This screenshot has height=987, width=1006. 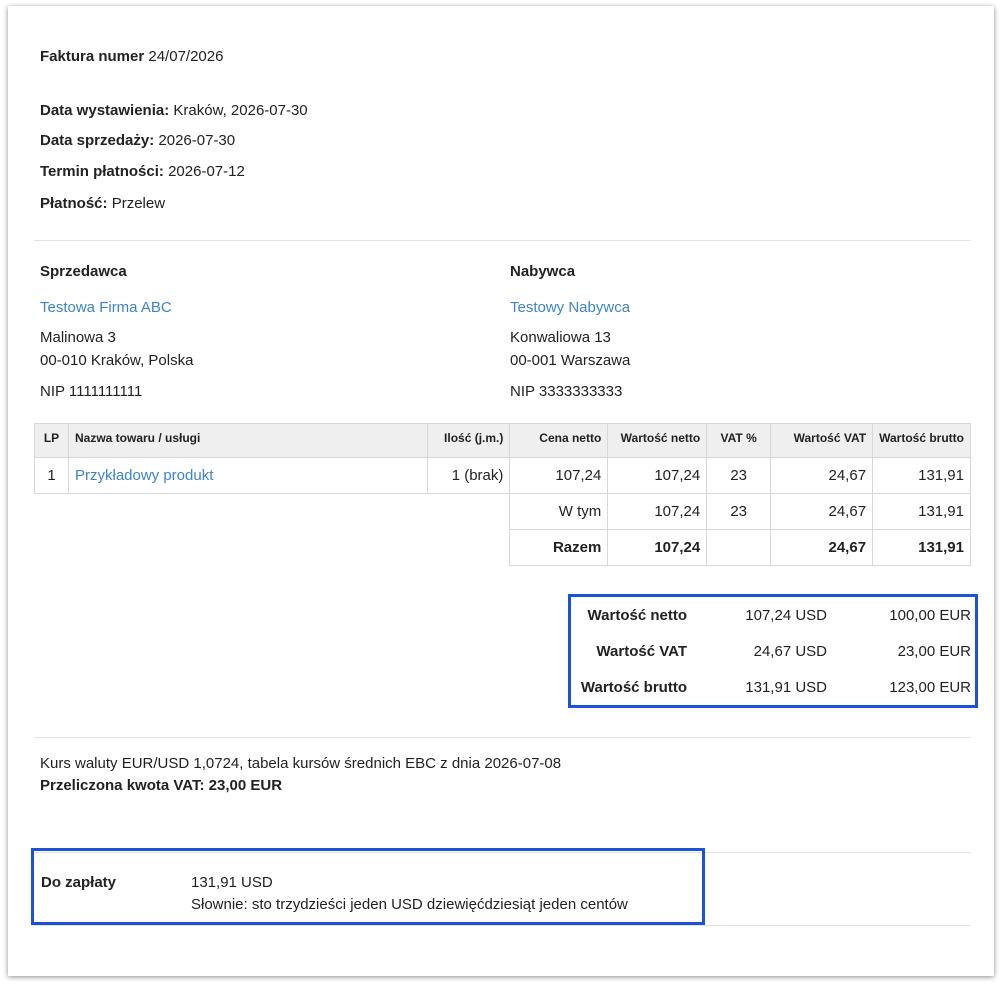 What do you see at coordinates (921, 511) in the screenshot?
I see `subtotal-gross: 131,91` at bounding box center [921, 511].